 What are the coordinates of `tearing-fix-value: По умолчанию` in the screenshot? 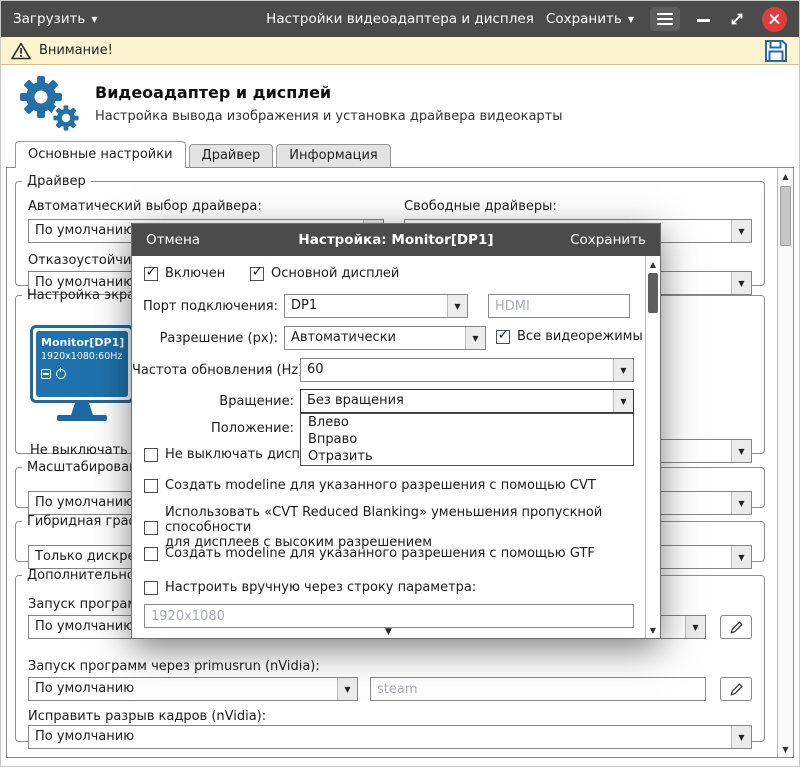 It's located at (85, 736).